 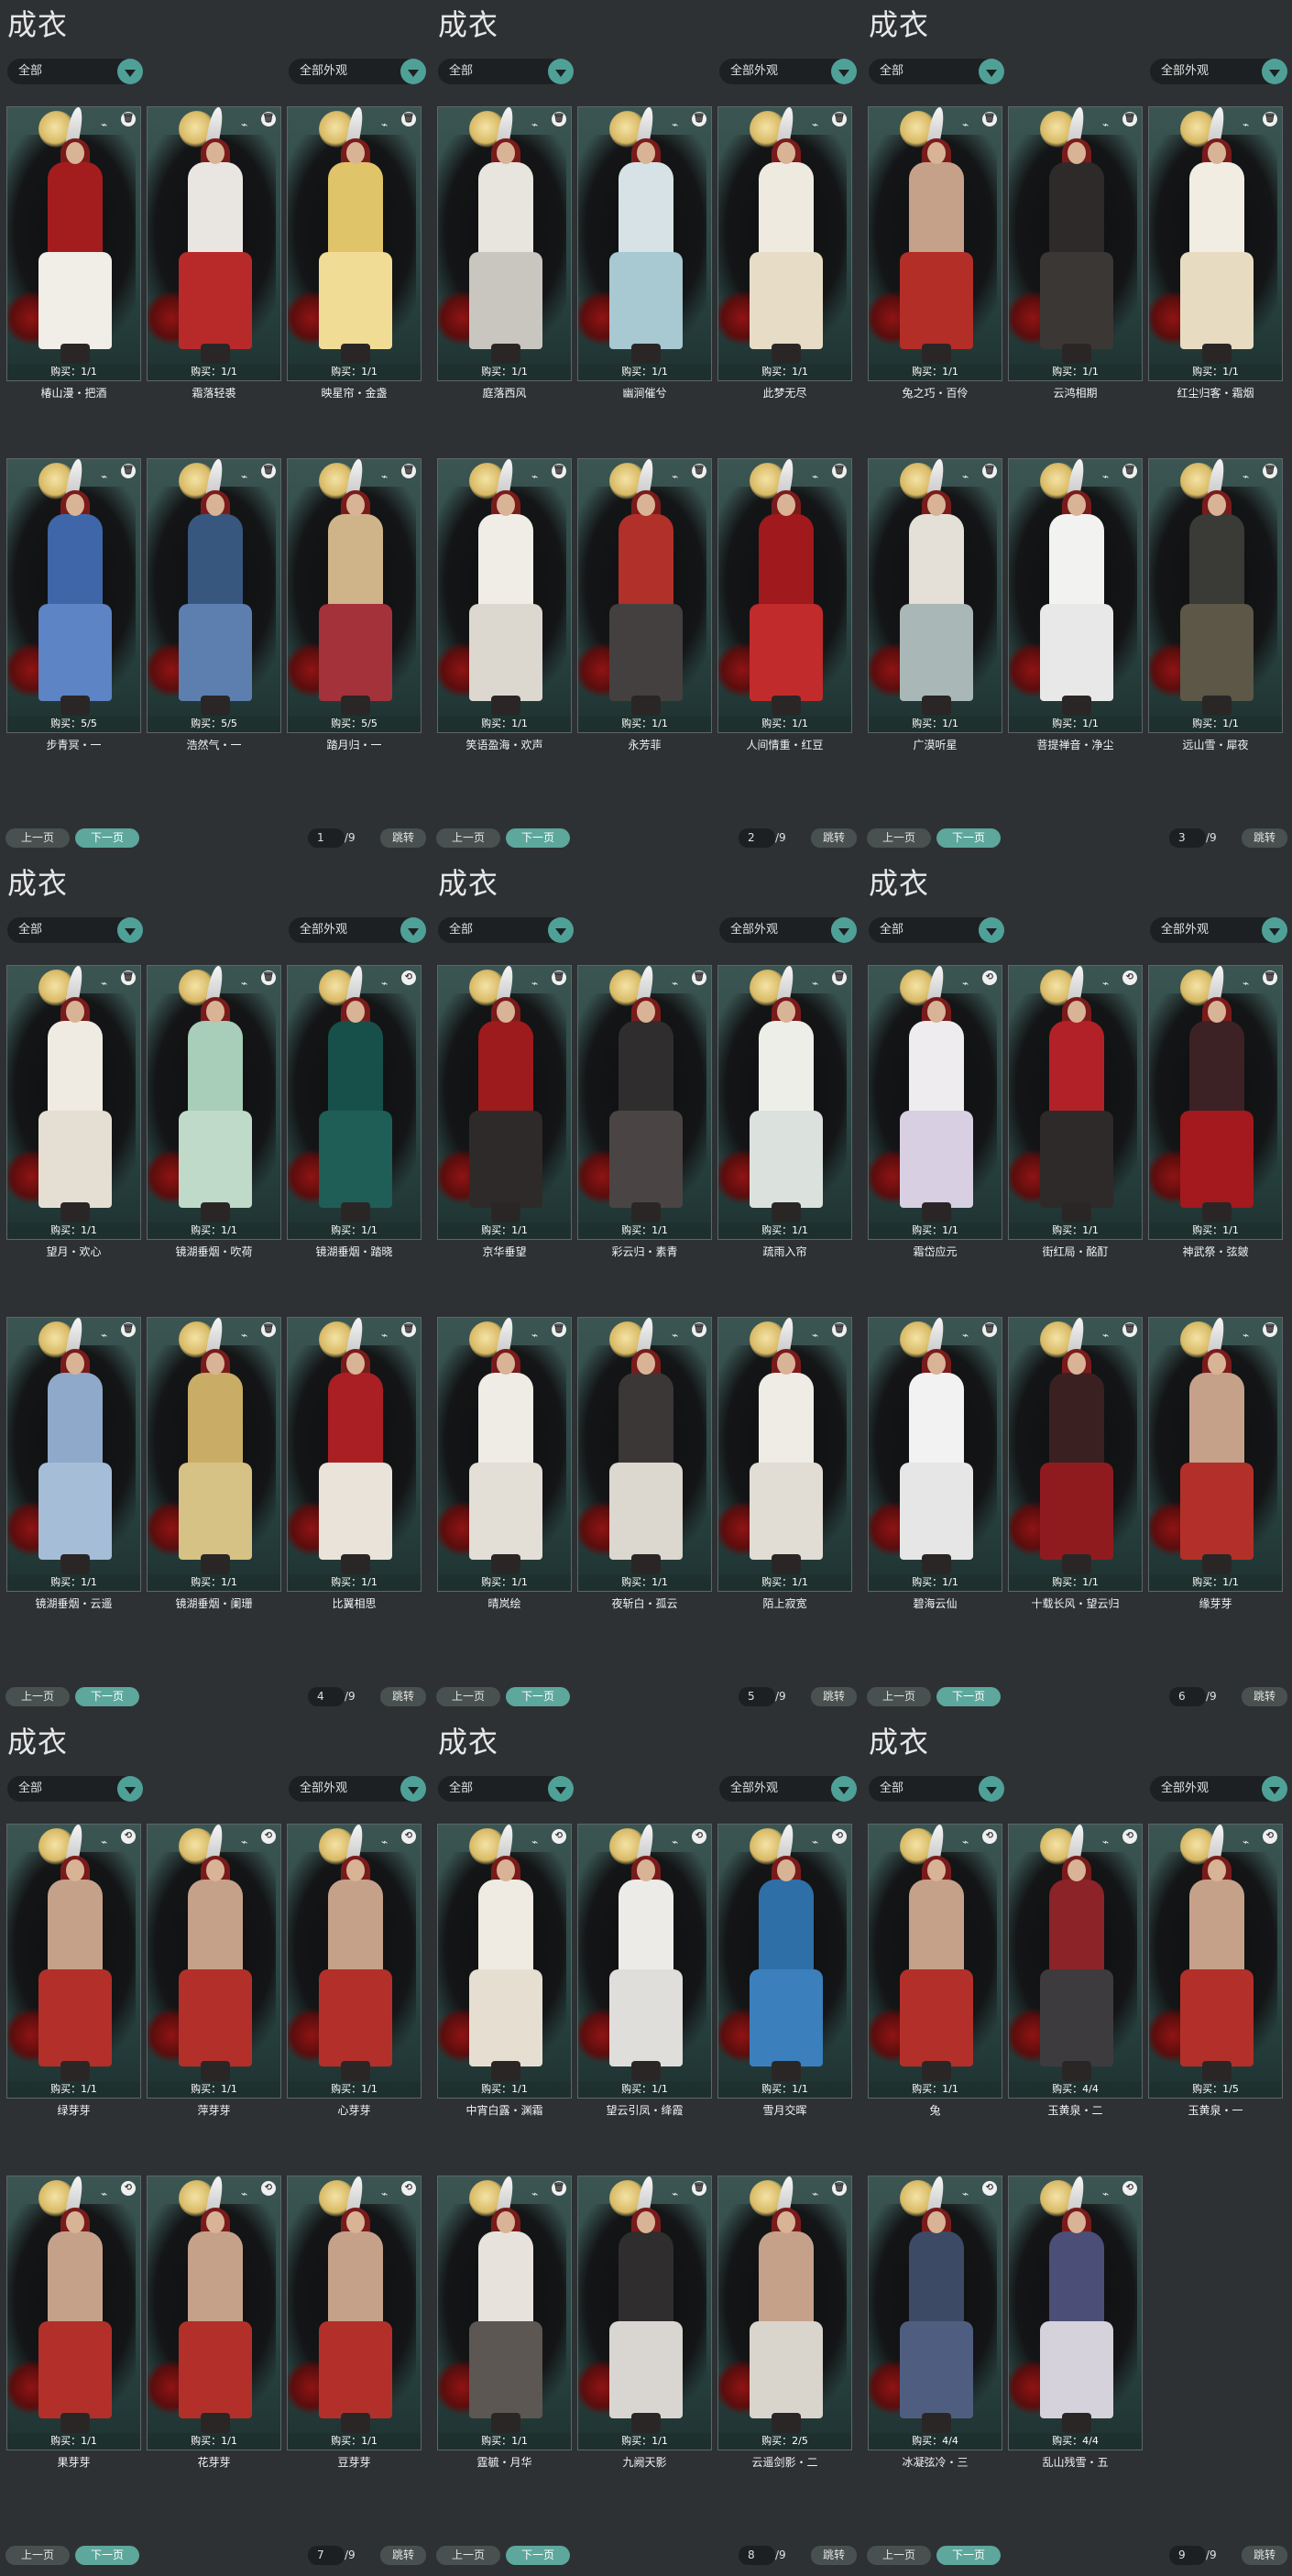 What do you see at coordinates (757, 838) in the screenshot?
I see `page-number-input: 2` at bounding box center [757, 838].